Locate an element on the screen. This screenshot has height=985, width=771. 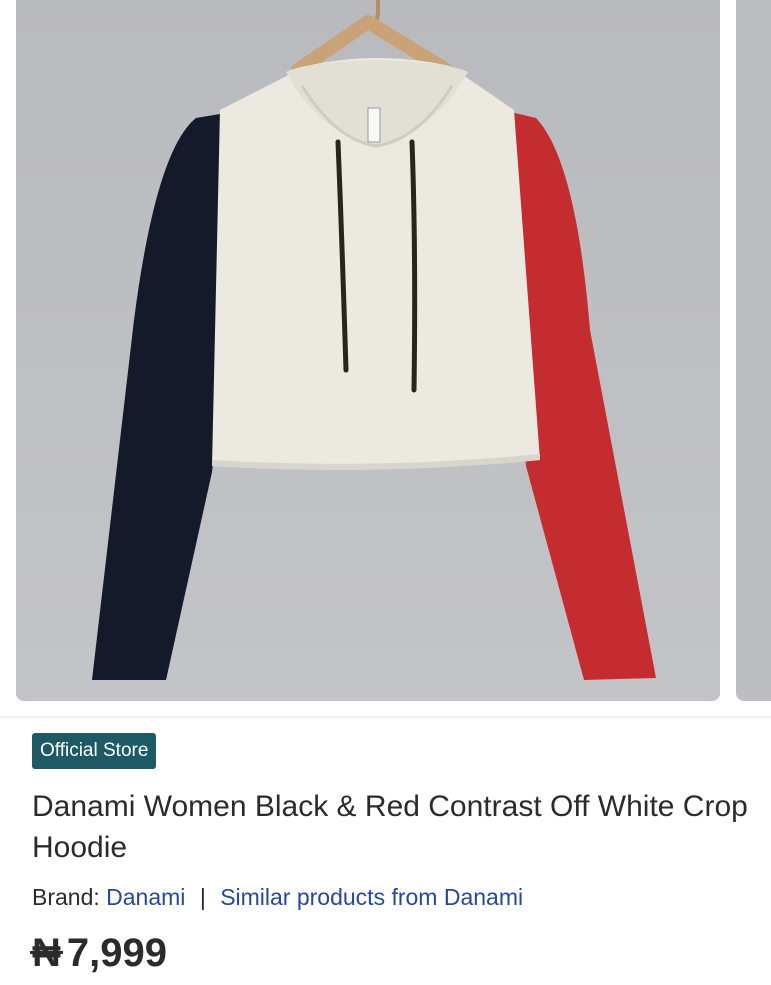
next-image-preview is located at coordinates (753, 350).